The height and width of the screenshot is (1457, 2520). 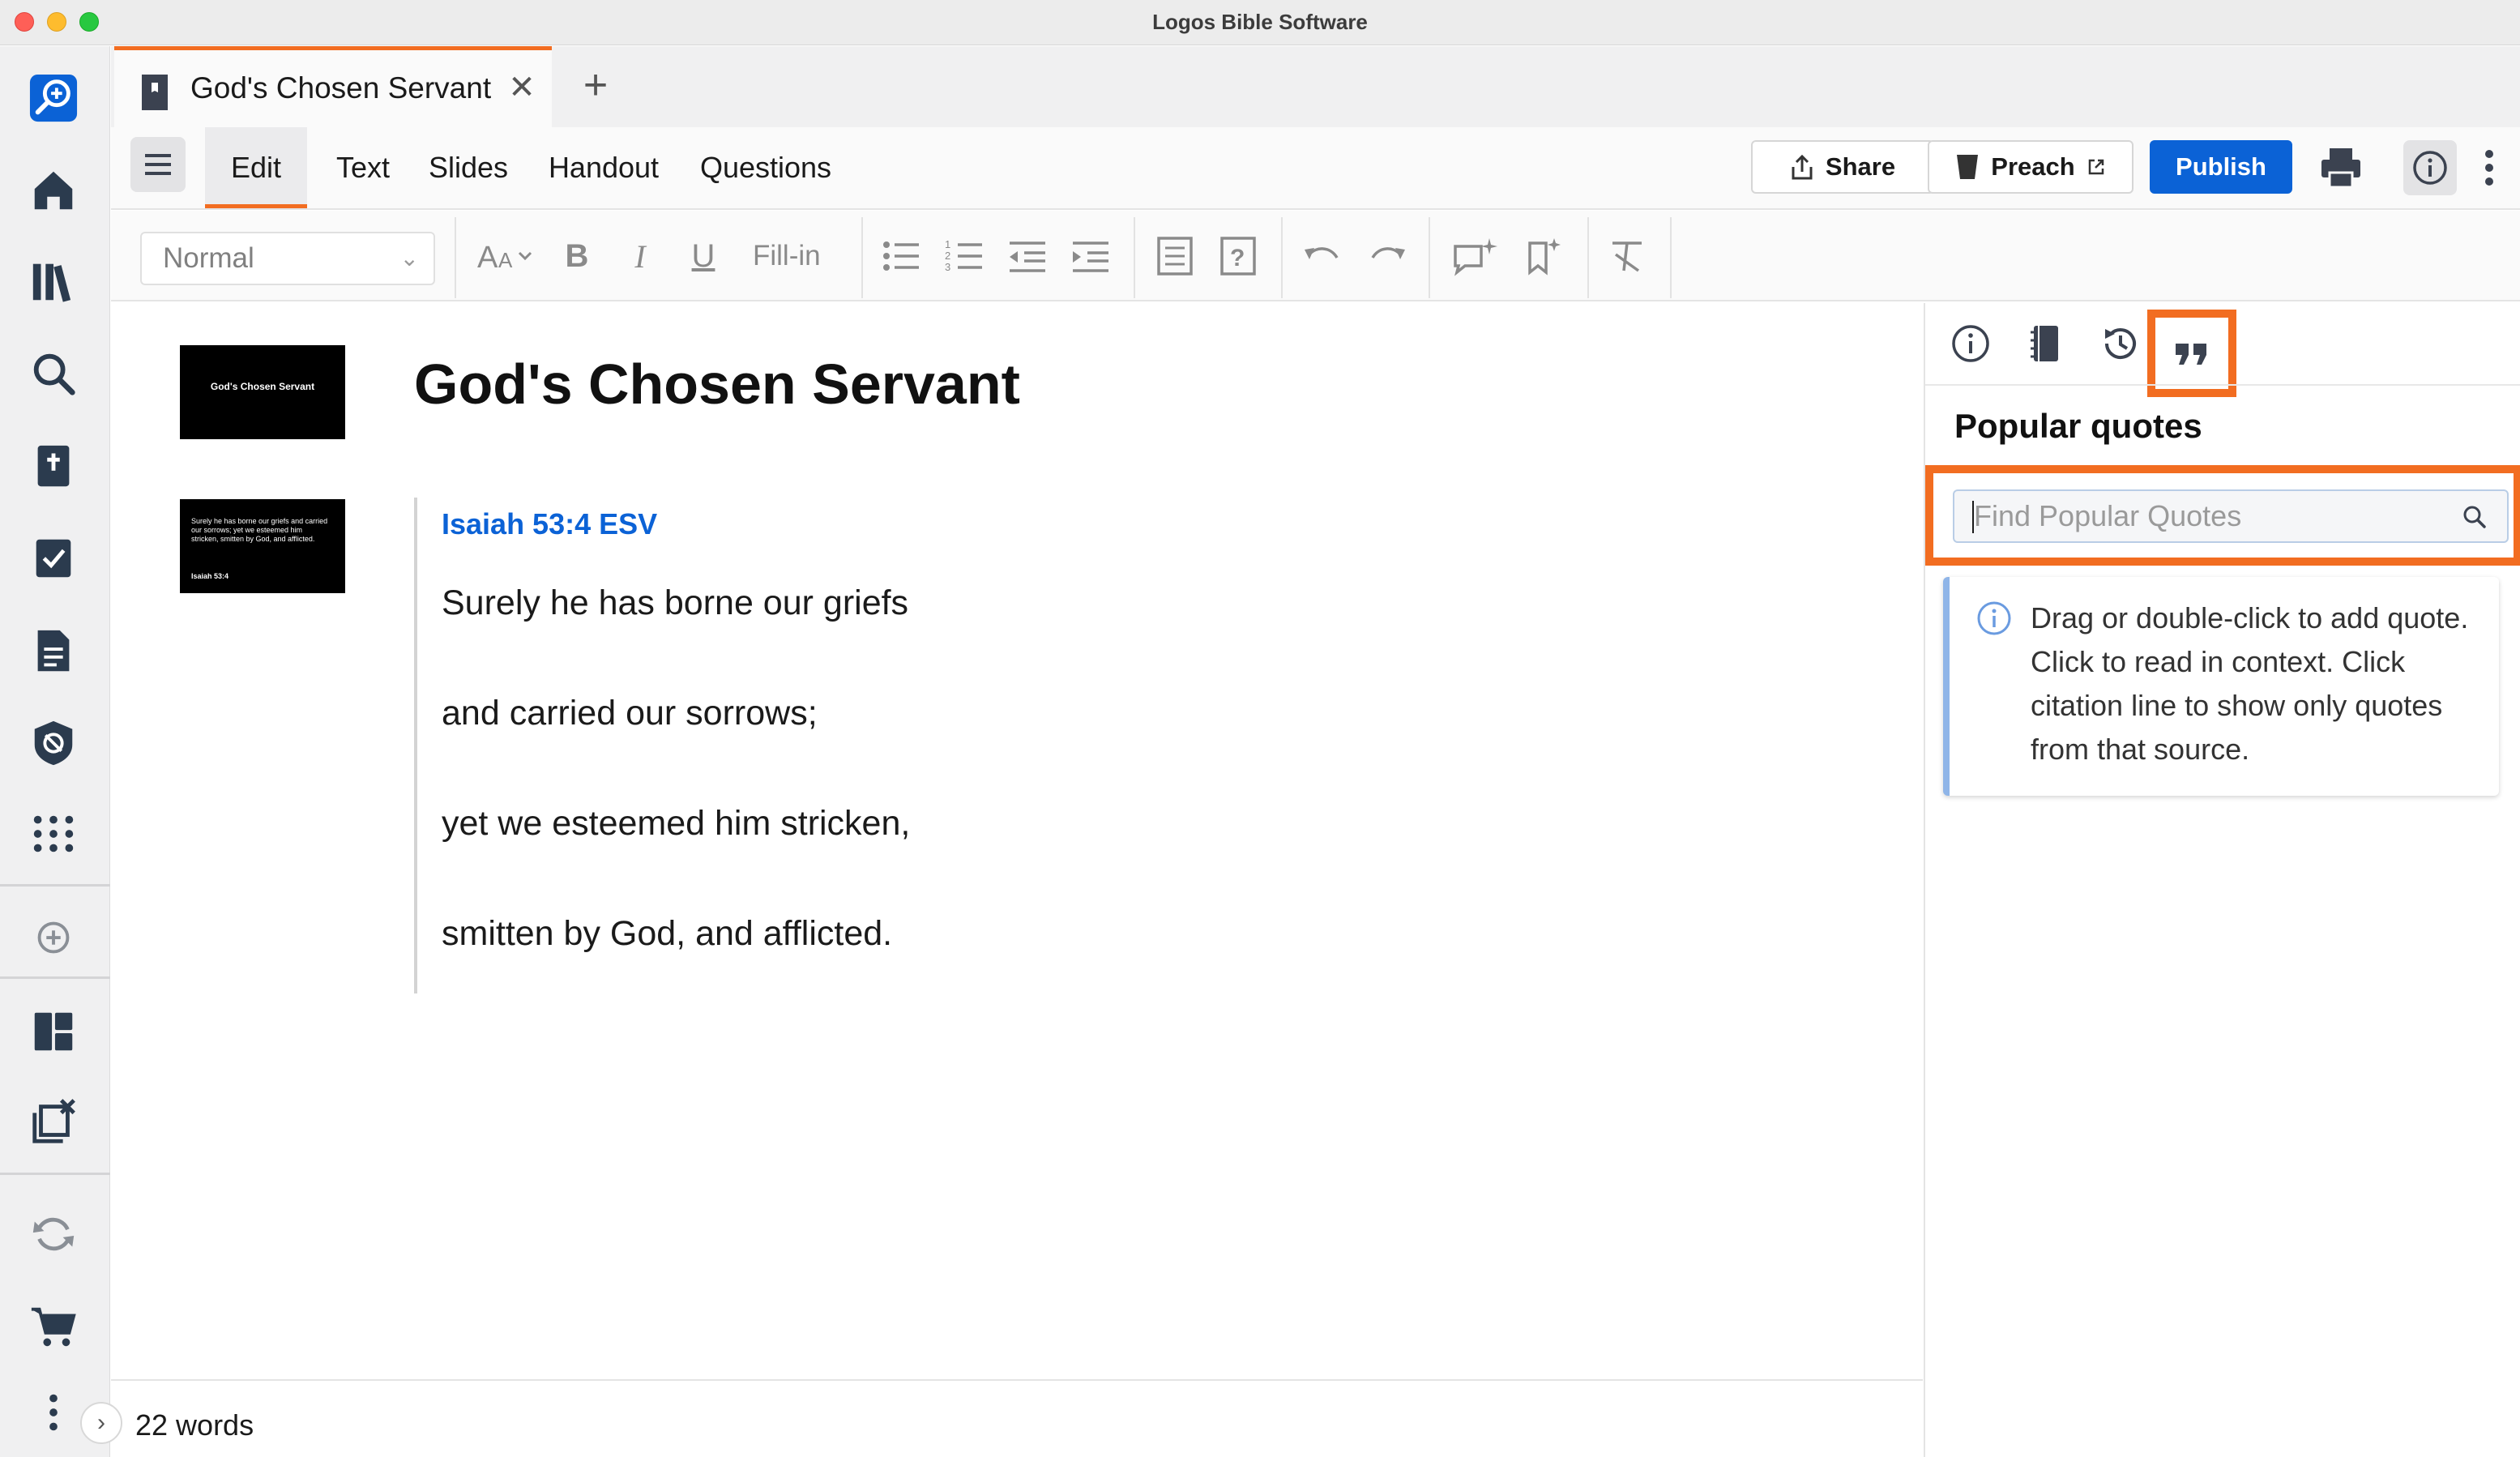 I want to click on underline-button: U, so click(x=703, y=256).